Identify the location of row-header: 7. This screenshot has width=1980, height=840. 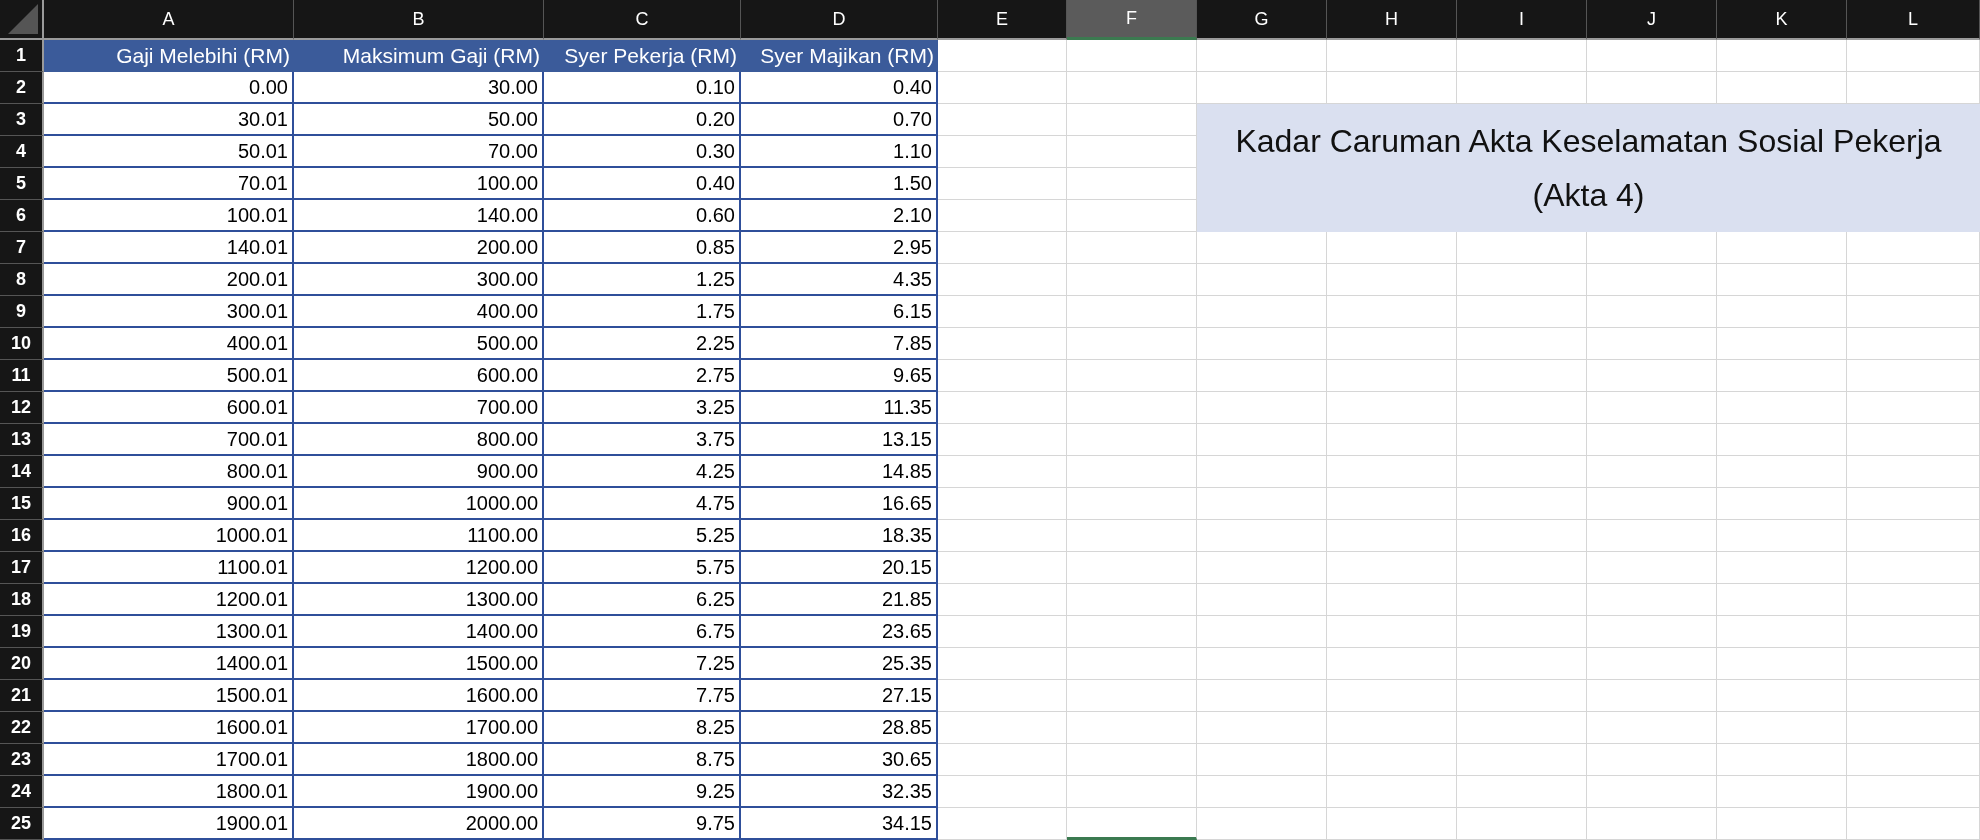
(22, 248).